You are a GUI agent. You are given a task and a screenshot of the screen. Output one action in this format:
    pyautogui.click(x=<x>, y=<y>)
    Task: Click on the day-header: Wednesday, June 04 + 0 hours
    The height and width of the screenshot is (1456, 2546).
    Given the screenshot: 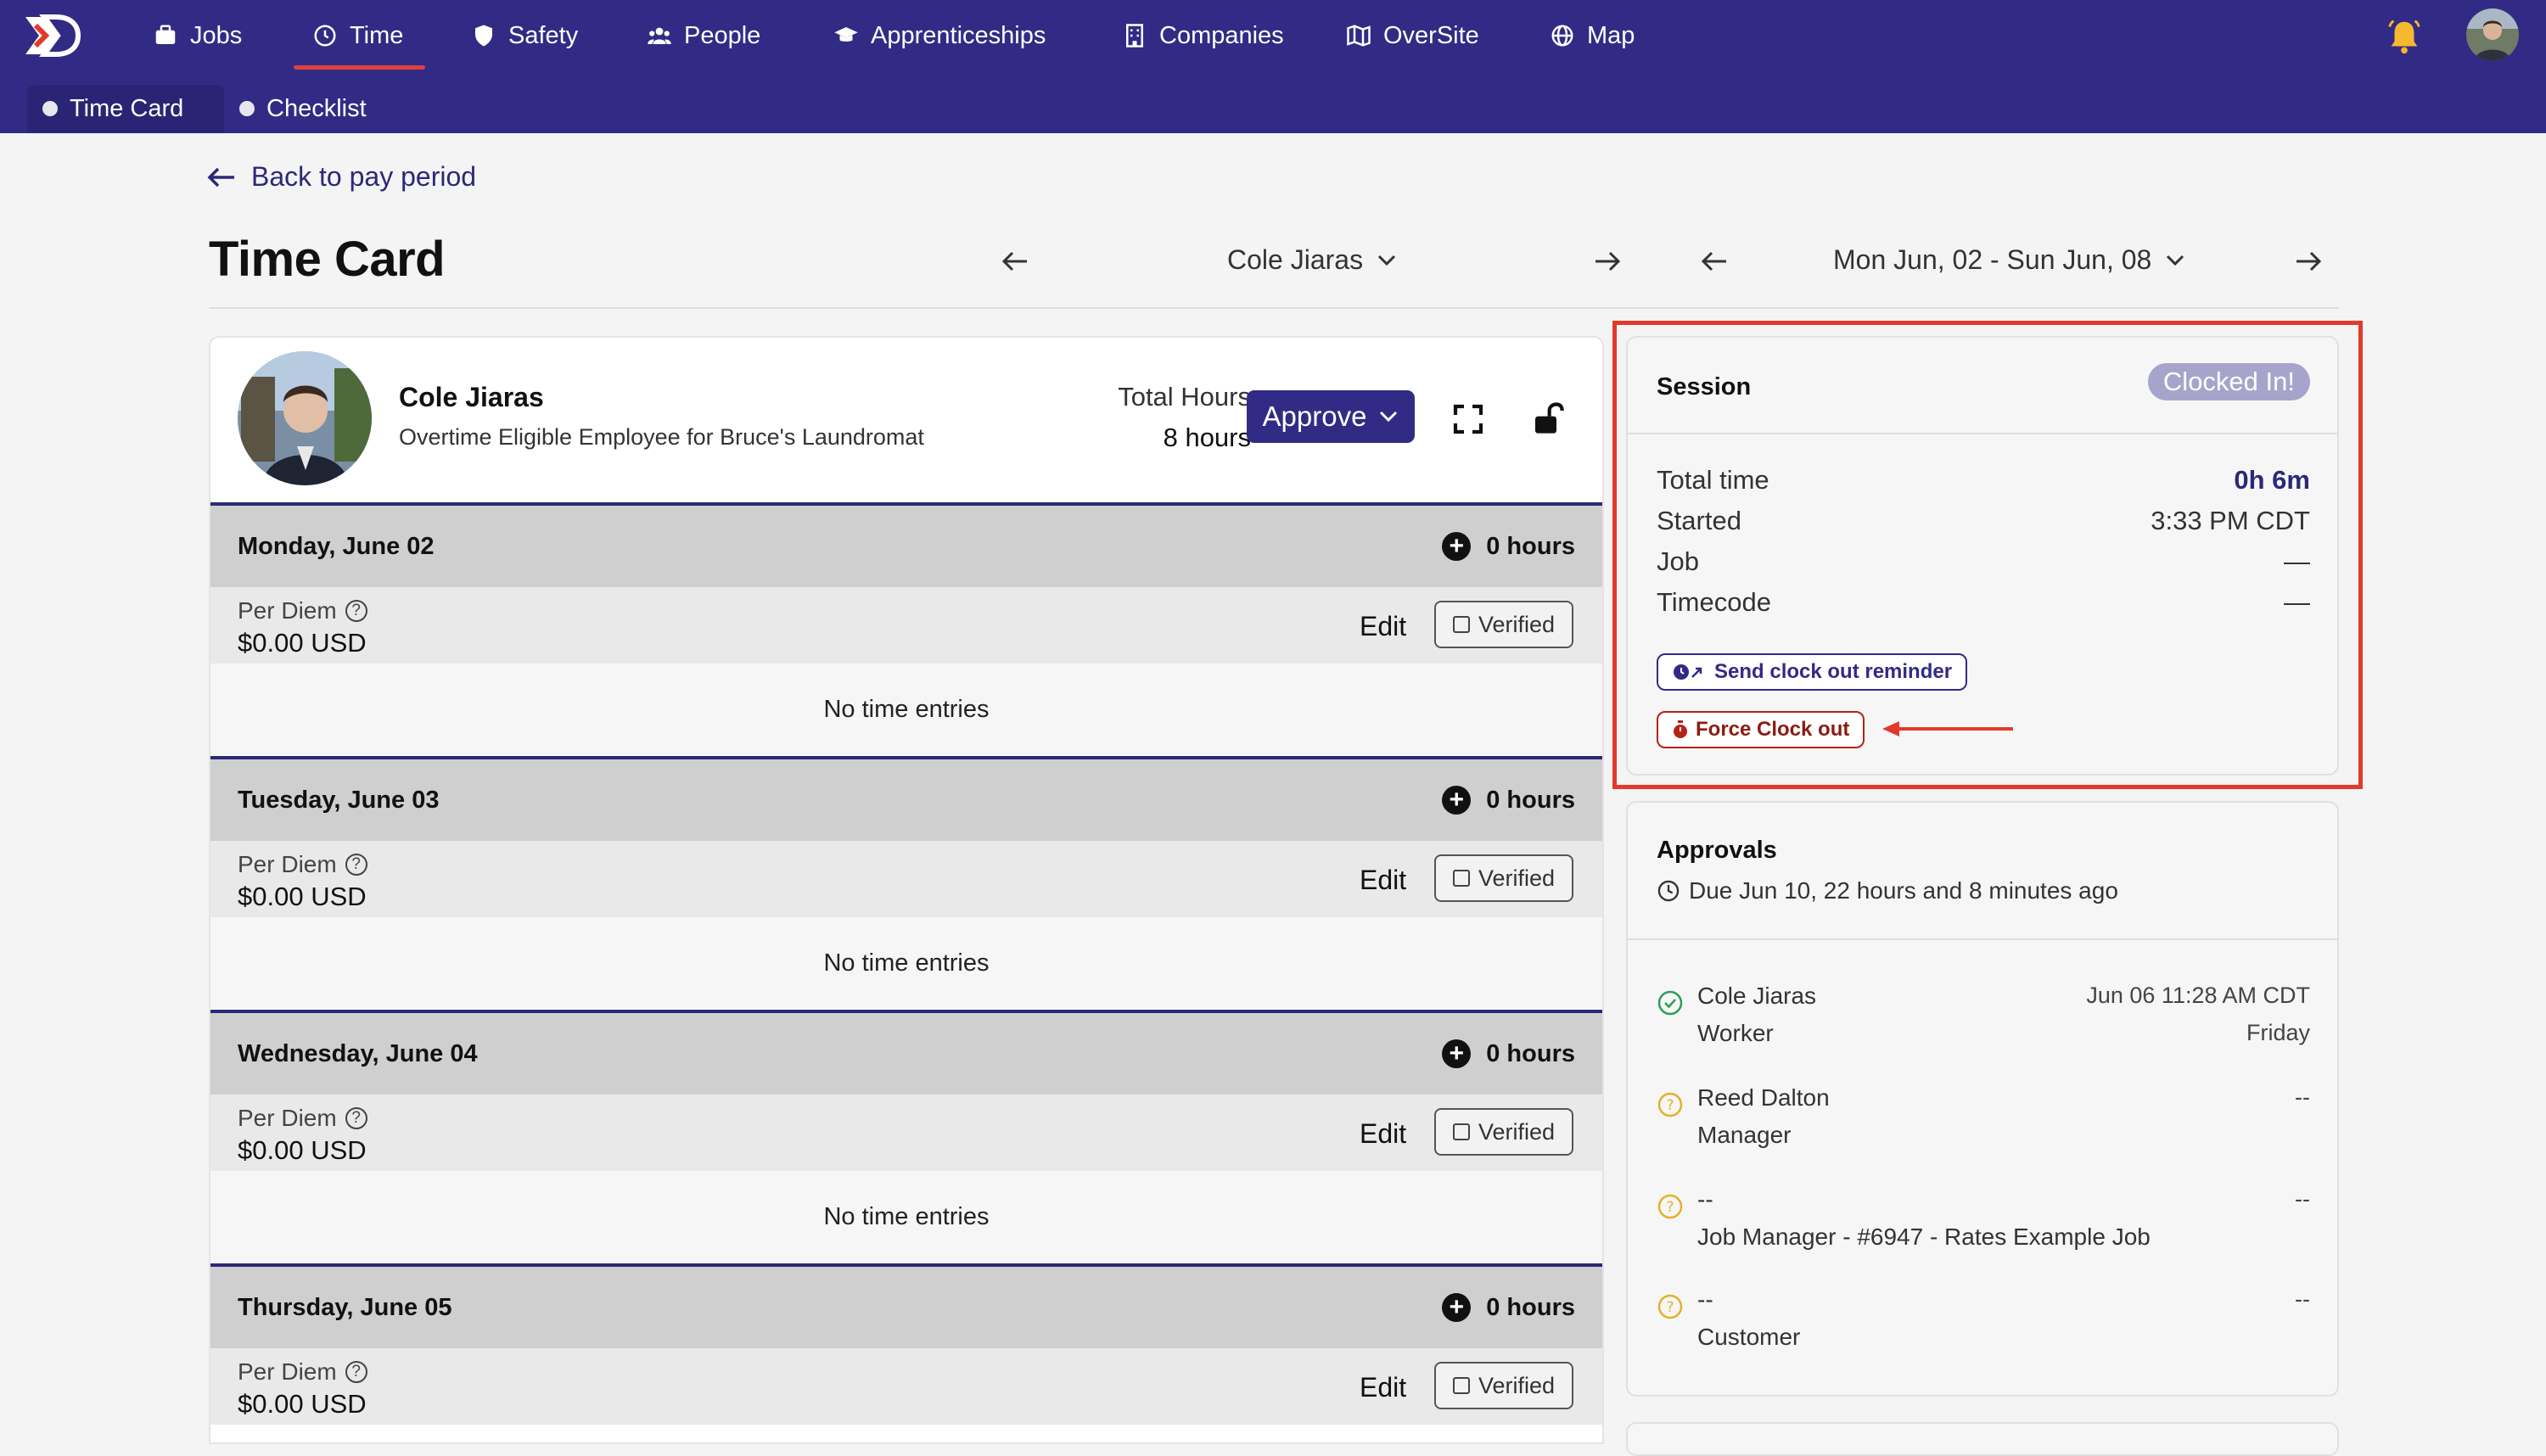 What is the action you would take?
    pyautogui.click(x=906, y=1052)
    